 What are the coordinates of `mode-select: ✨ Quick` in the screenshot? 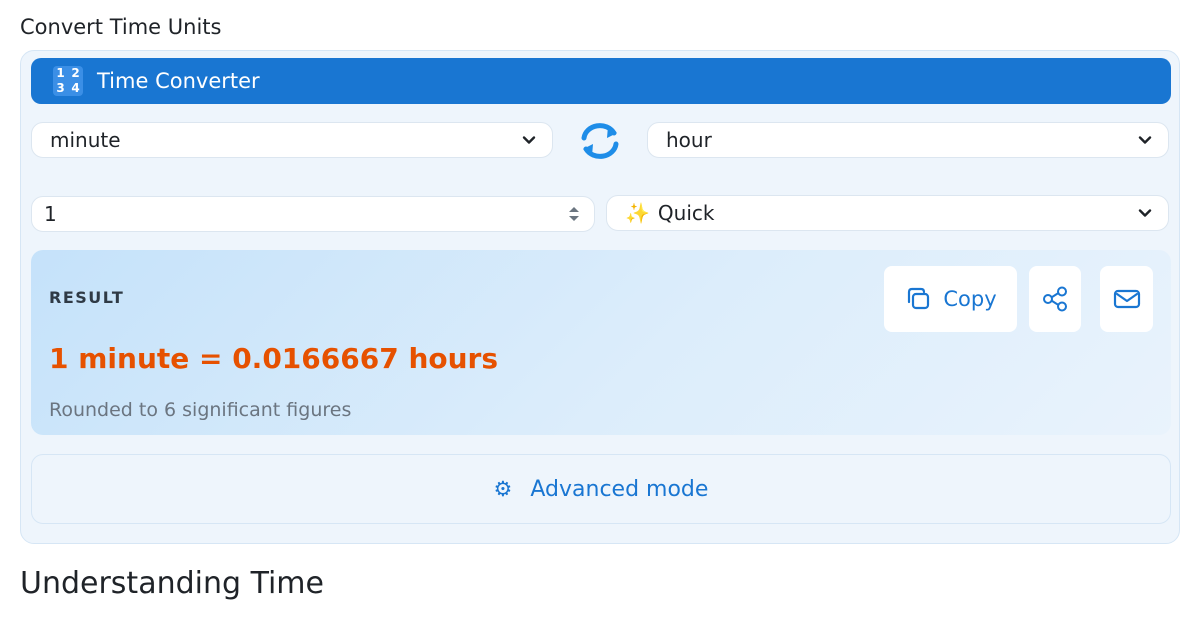 It's located at (887, 213).